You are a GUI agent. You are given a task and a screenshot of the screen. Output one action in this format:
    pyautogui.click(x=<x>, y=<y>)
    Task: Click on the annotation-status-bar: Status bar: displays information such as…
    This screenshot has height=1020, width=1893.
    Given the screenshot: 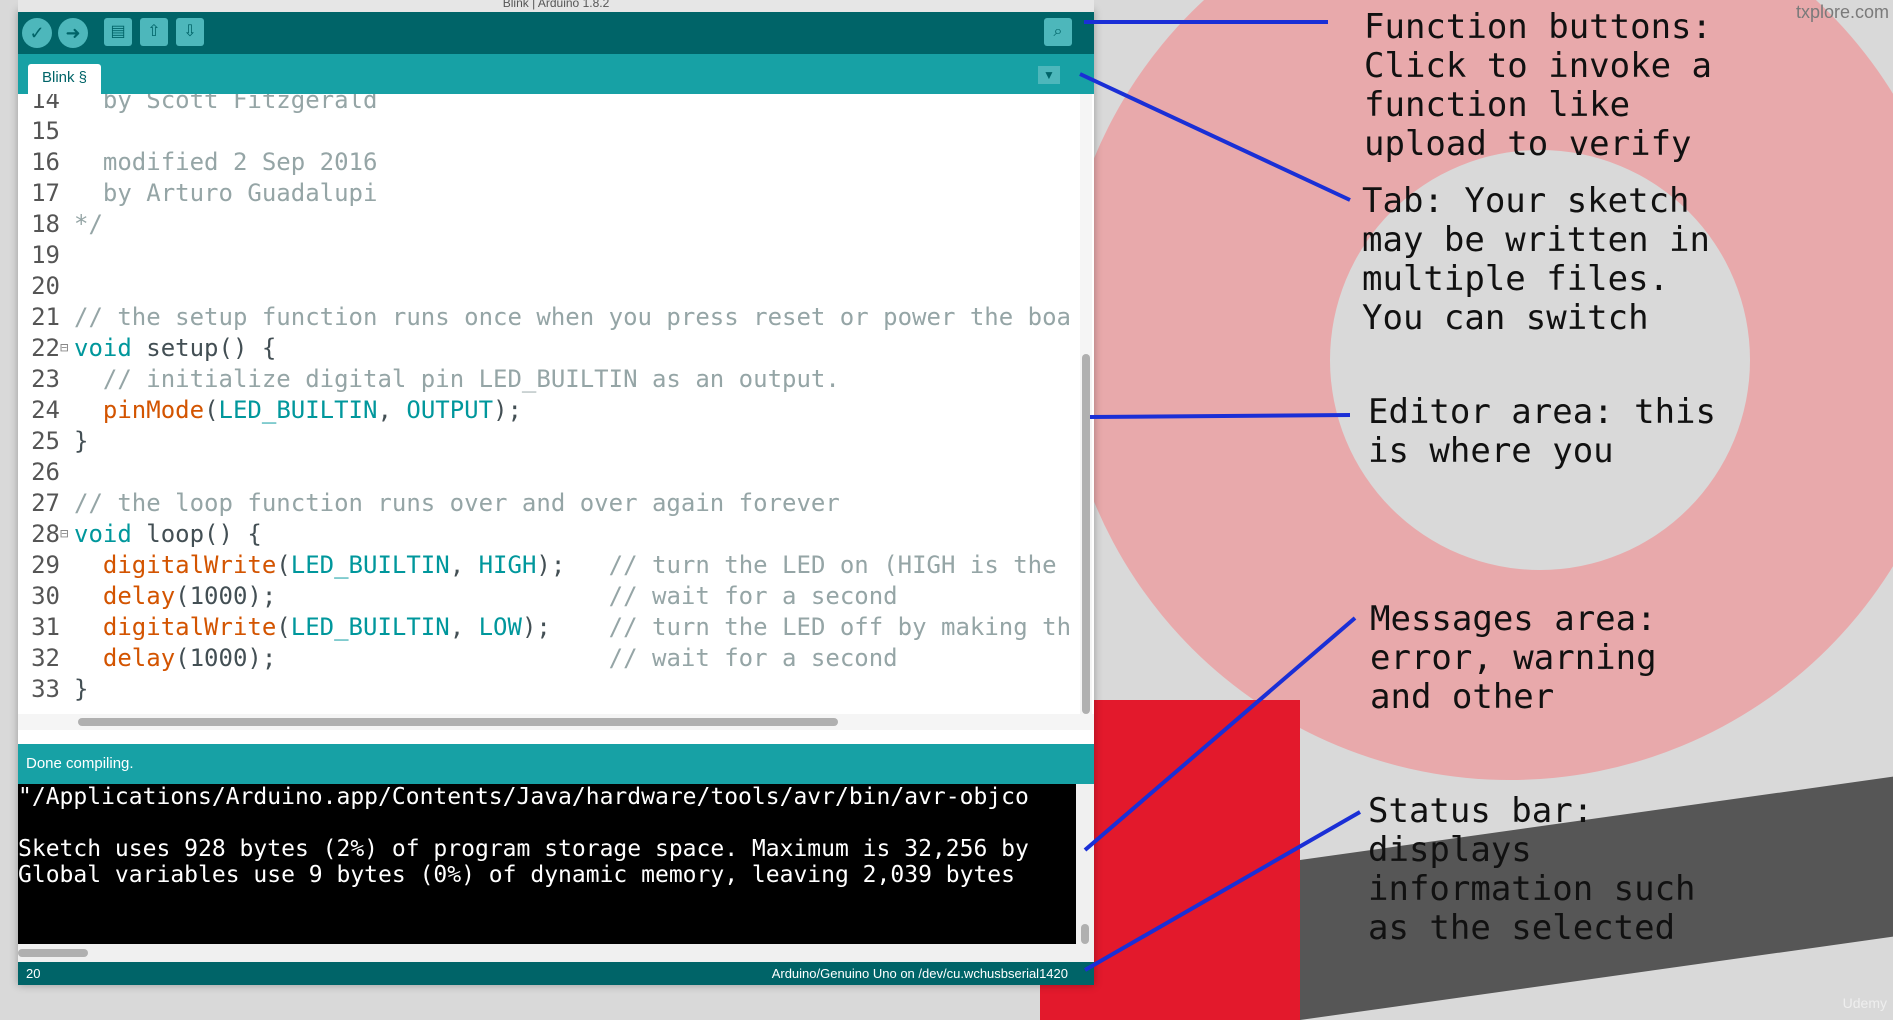 What is the action you would take?
    pyautogui.click(x=1532, y=869)
    